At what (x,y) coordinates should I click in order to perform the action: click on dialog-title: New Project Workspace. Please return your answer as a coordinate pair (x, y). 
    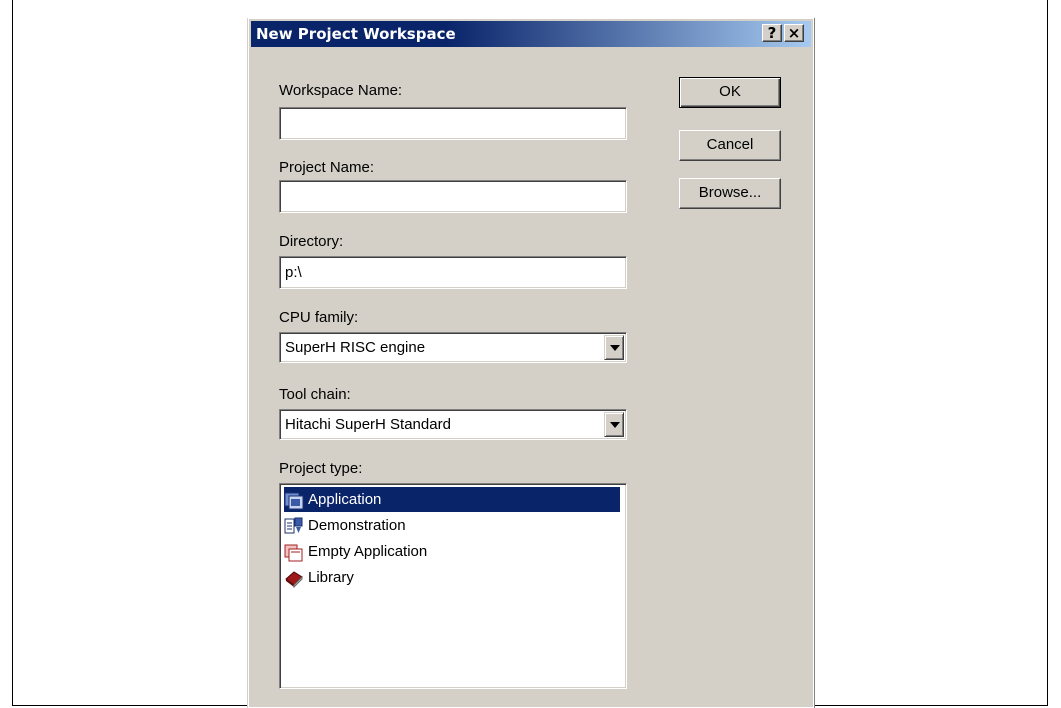
    Looking at the image, I should click on (356, 34).